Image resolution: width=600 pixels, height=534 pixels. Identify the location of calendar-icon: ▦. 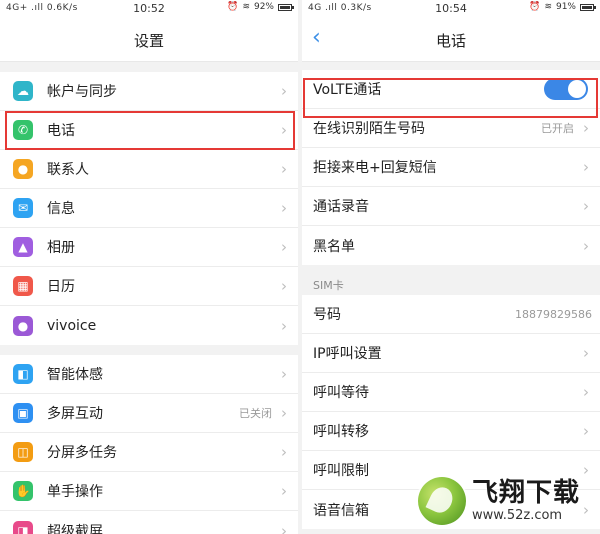
(23, 286).